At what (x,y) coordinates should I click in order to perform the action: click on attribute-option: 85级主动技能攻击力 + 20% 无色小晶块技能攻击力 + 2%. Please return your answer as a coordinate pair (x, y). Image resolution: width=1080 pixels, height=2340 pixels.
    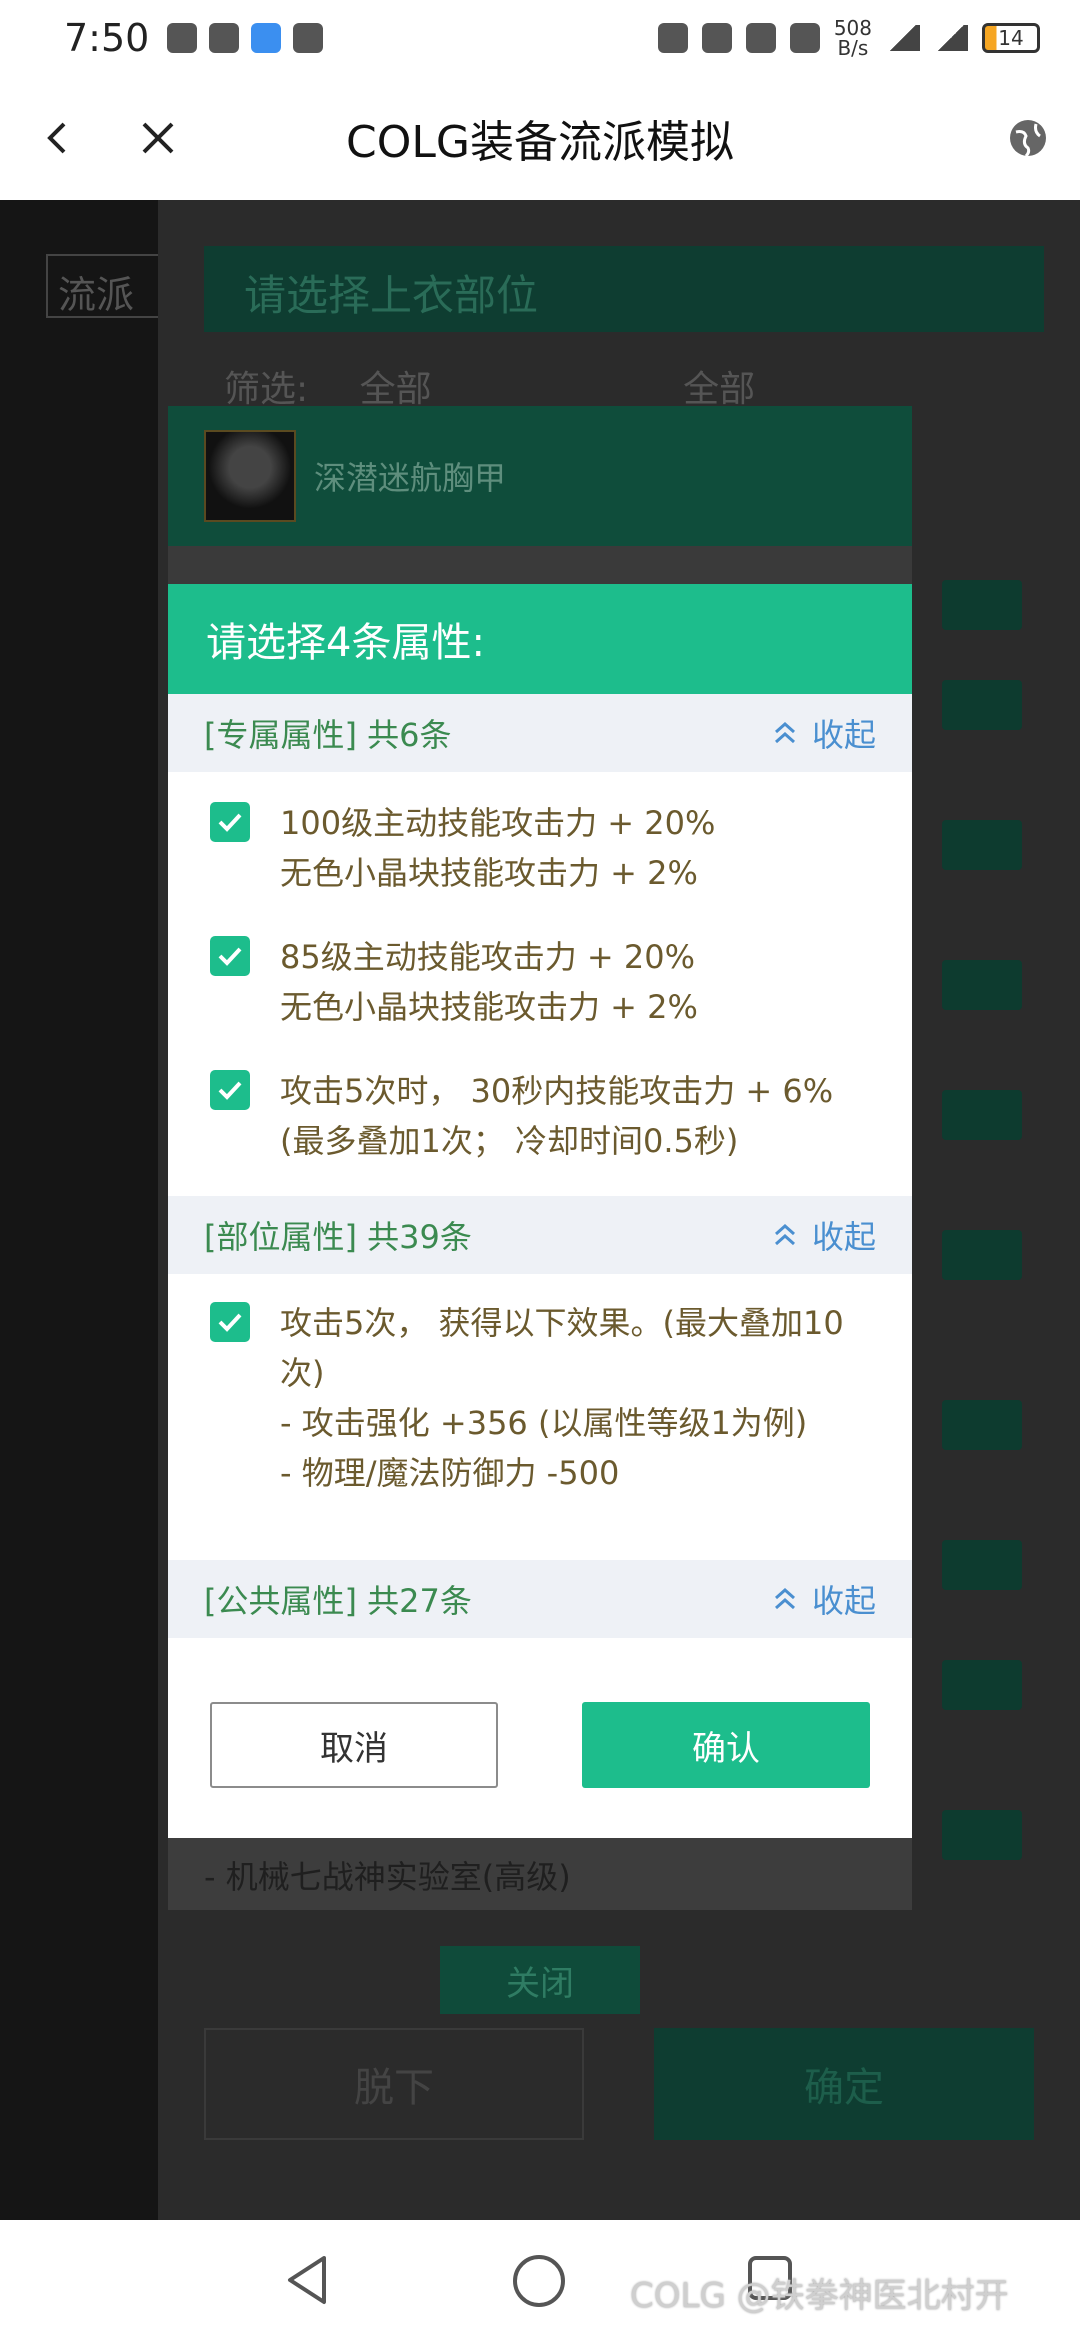
    Looking at the image, I should click on (540, 965).